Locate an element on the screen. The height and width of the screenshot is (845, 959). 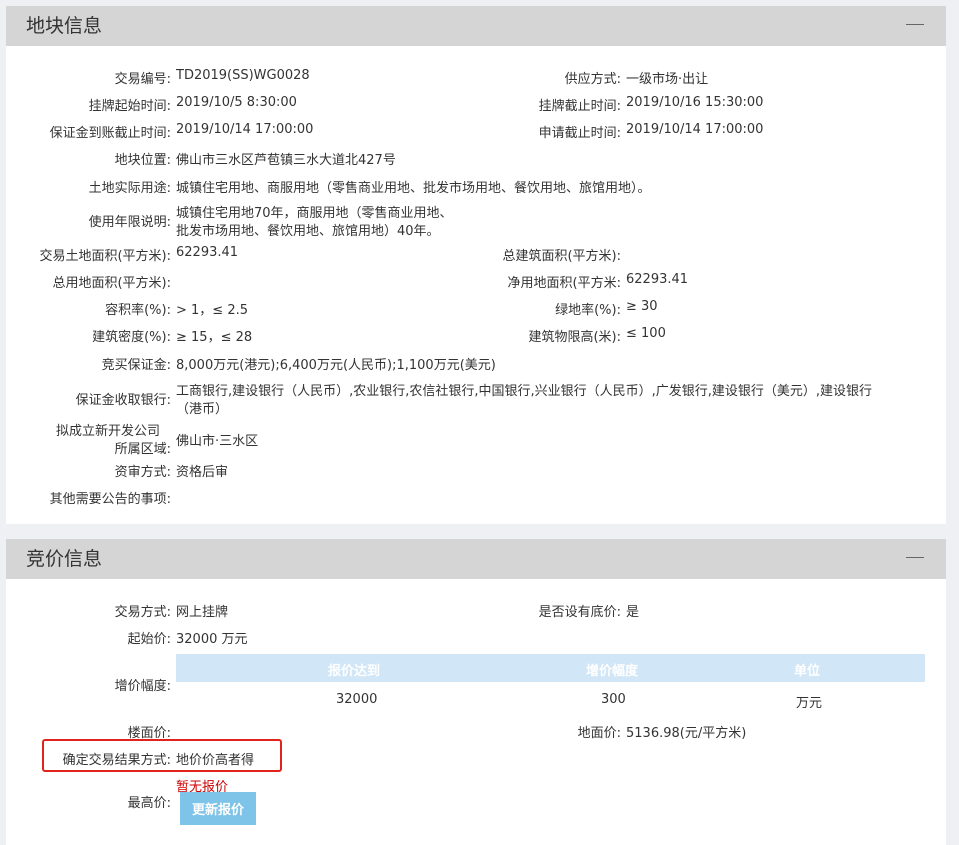
land-info-title: 地块信息 is located at coordinates (64, 26).